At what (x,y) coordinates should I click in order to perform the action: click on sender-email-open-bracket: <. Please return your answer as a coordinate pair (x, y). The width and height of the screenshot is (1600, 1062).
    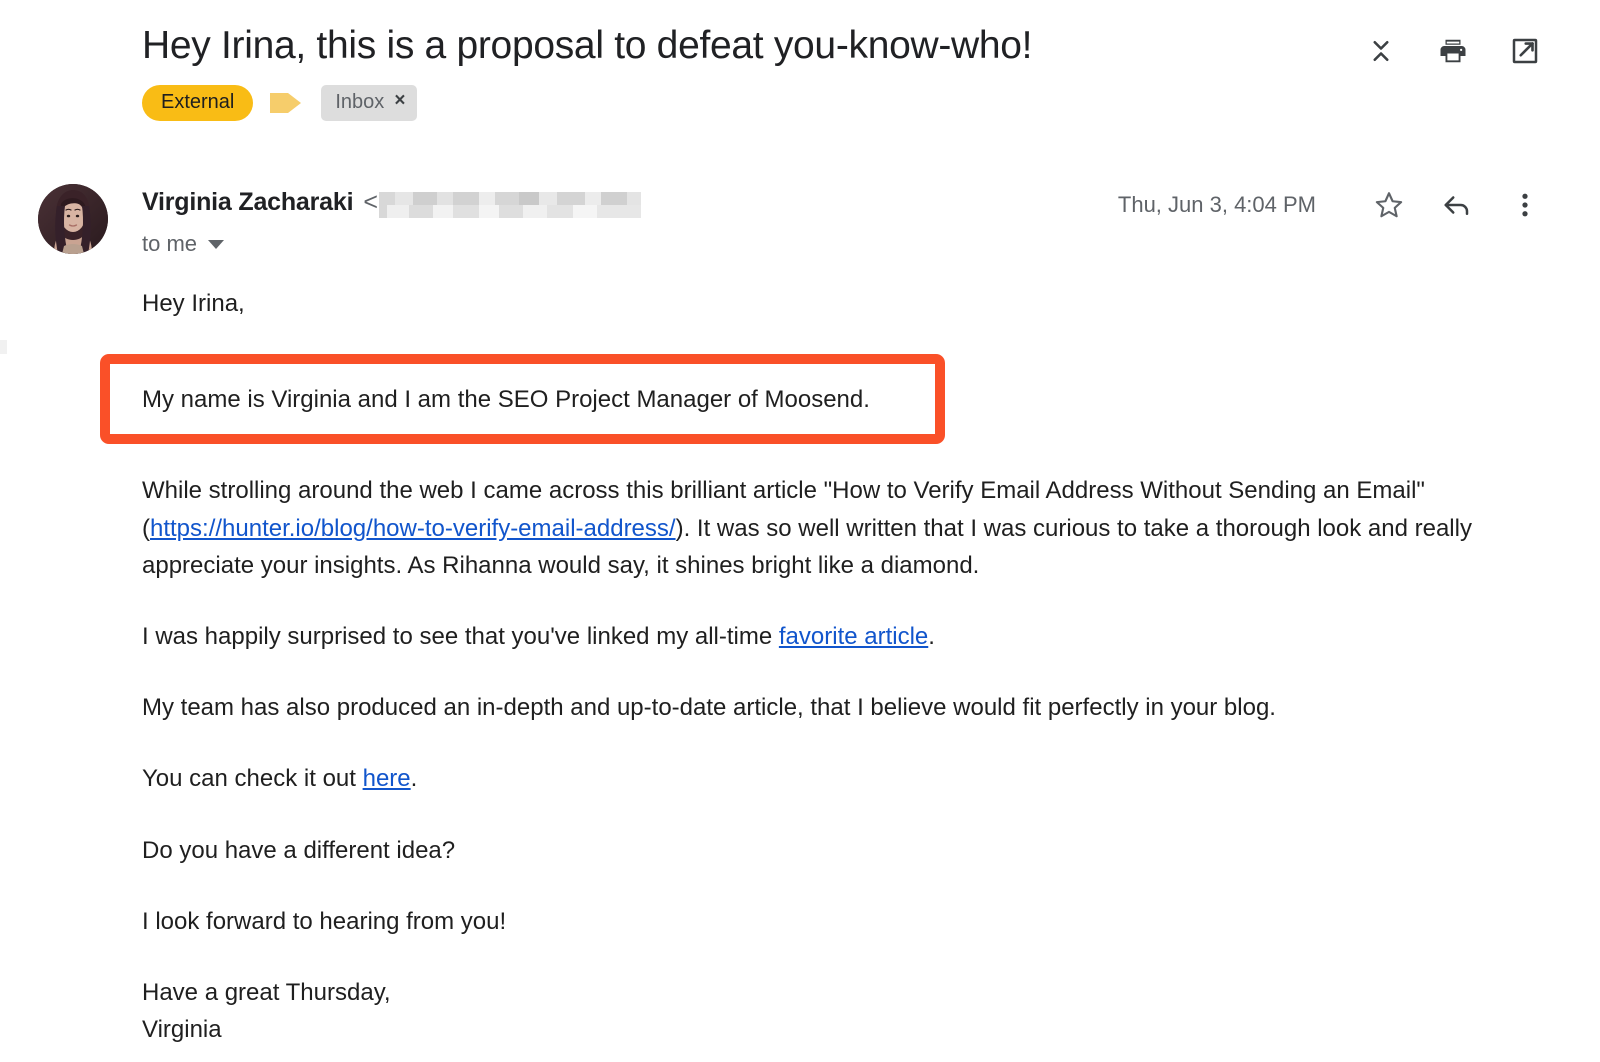
    Looking at the image, I should click on (370, 202).